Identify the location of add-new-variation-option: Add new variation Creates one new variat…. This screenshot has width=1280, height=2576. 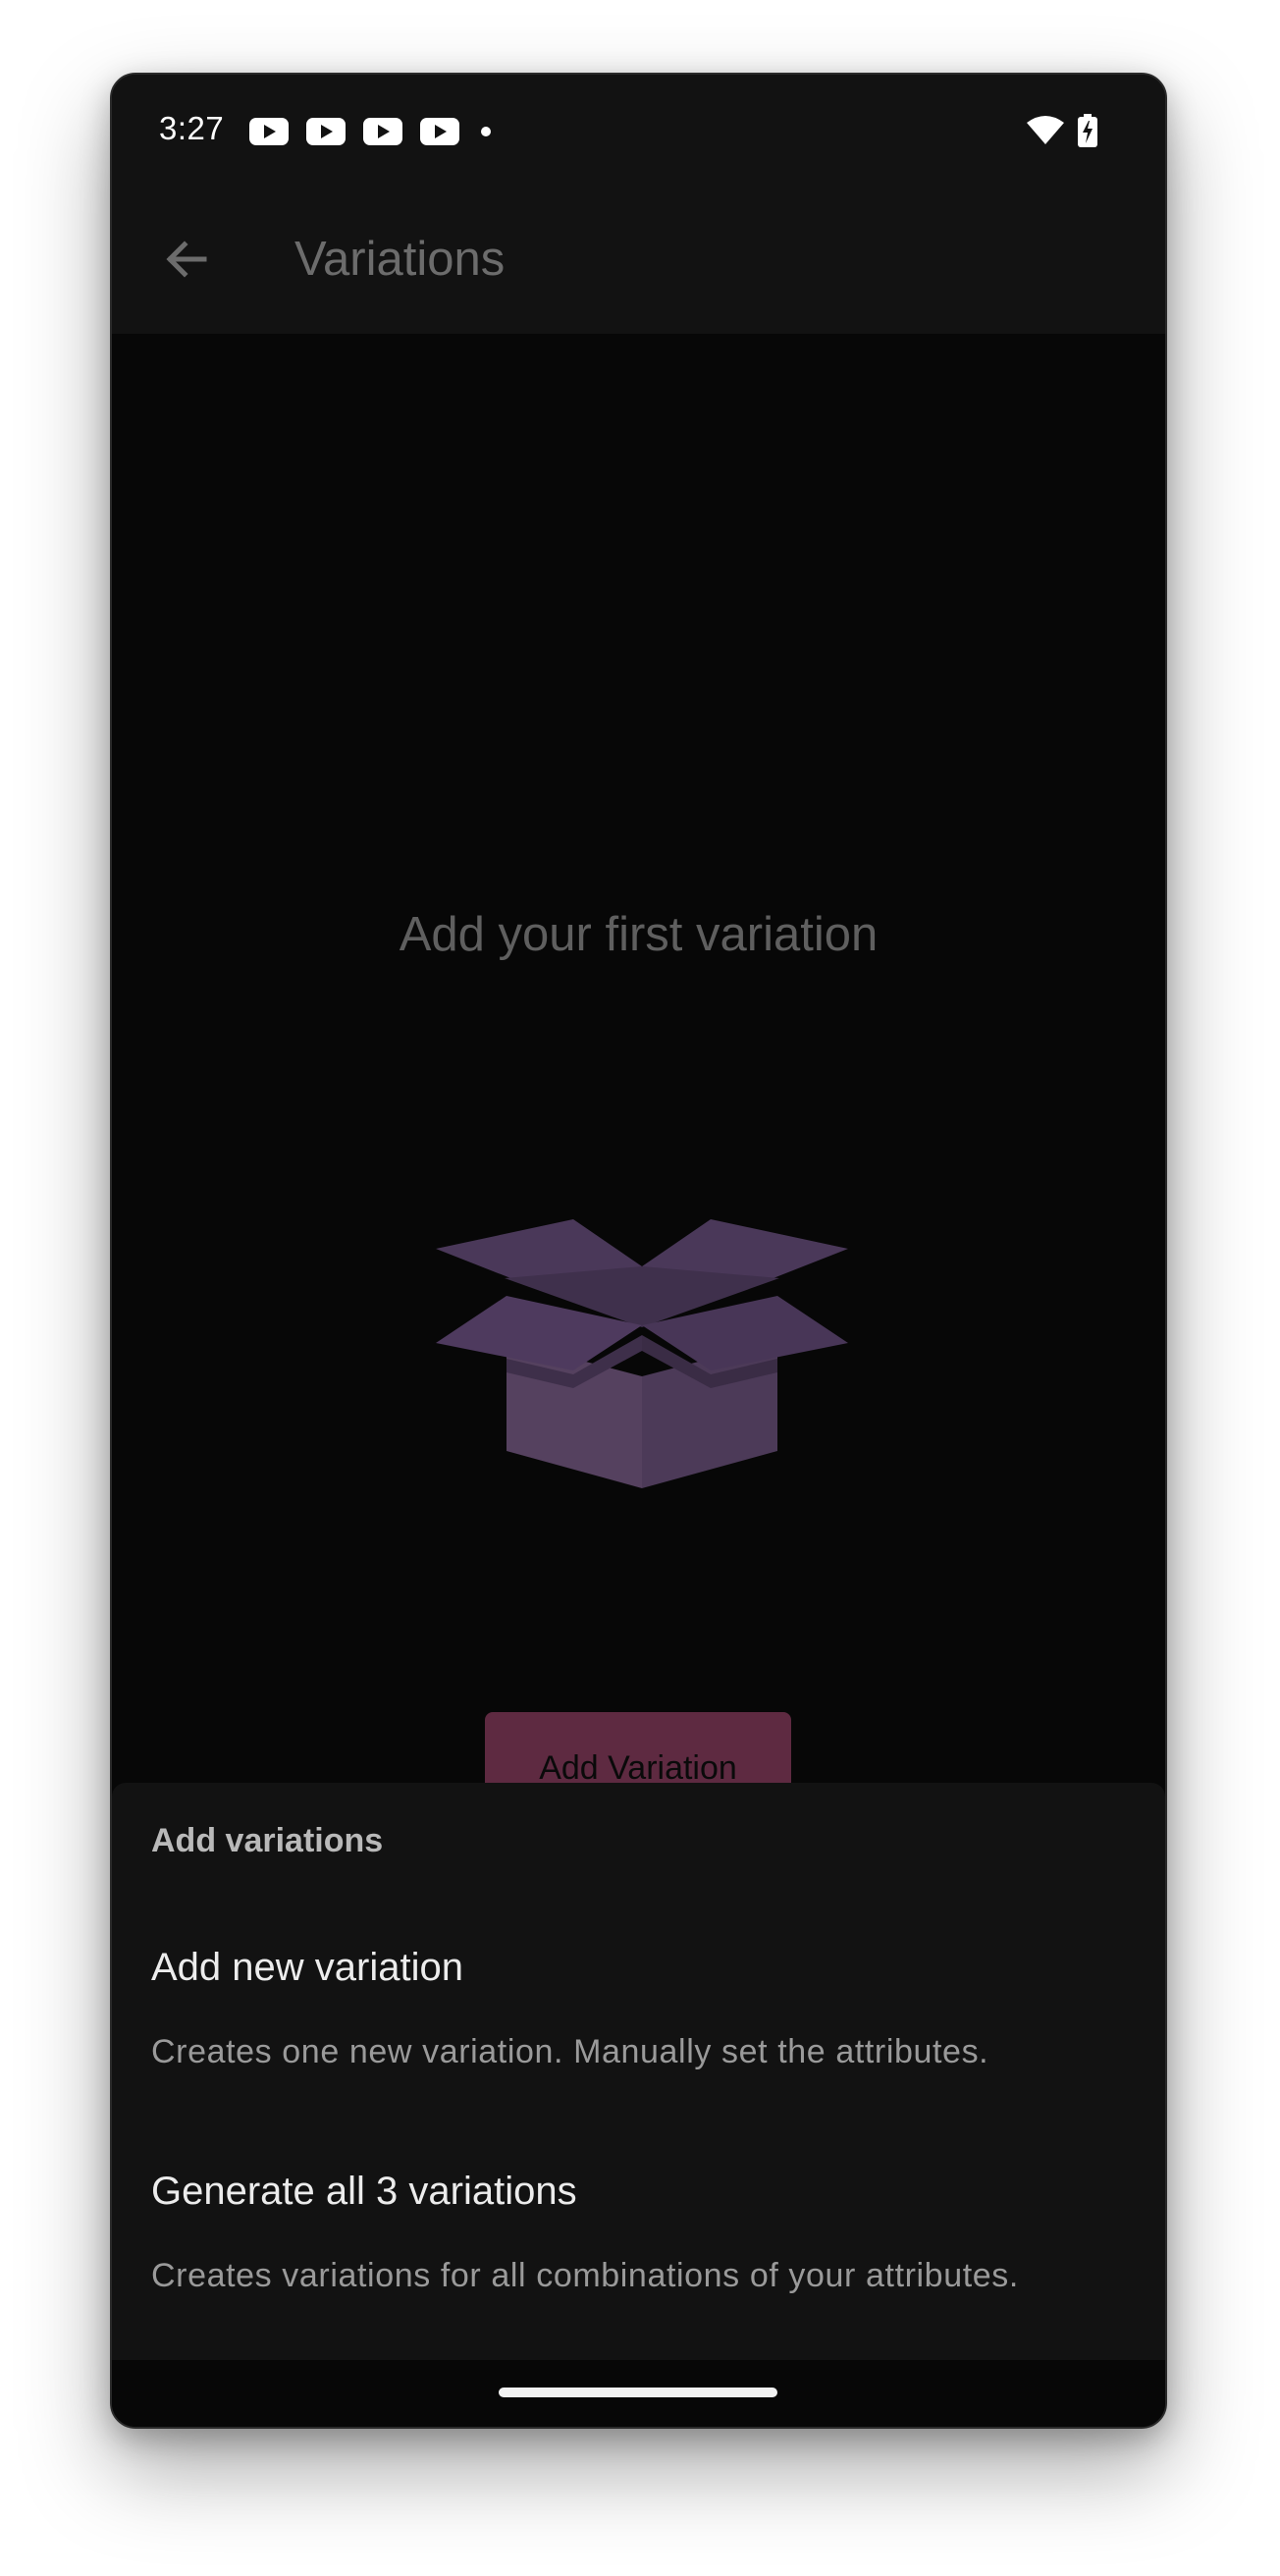
(639, 2008).